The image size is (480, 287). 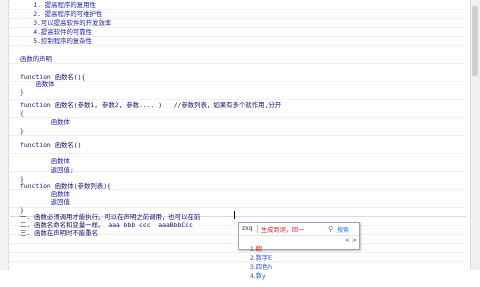 What do you see at coordinates (110, 217) in the screenshot?
I see `code-line: 一. 函数必须调用才能执行。可以在声明之前调用，也可以在前` at bounding box center [110, 217].